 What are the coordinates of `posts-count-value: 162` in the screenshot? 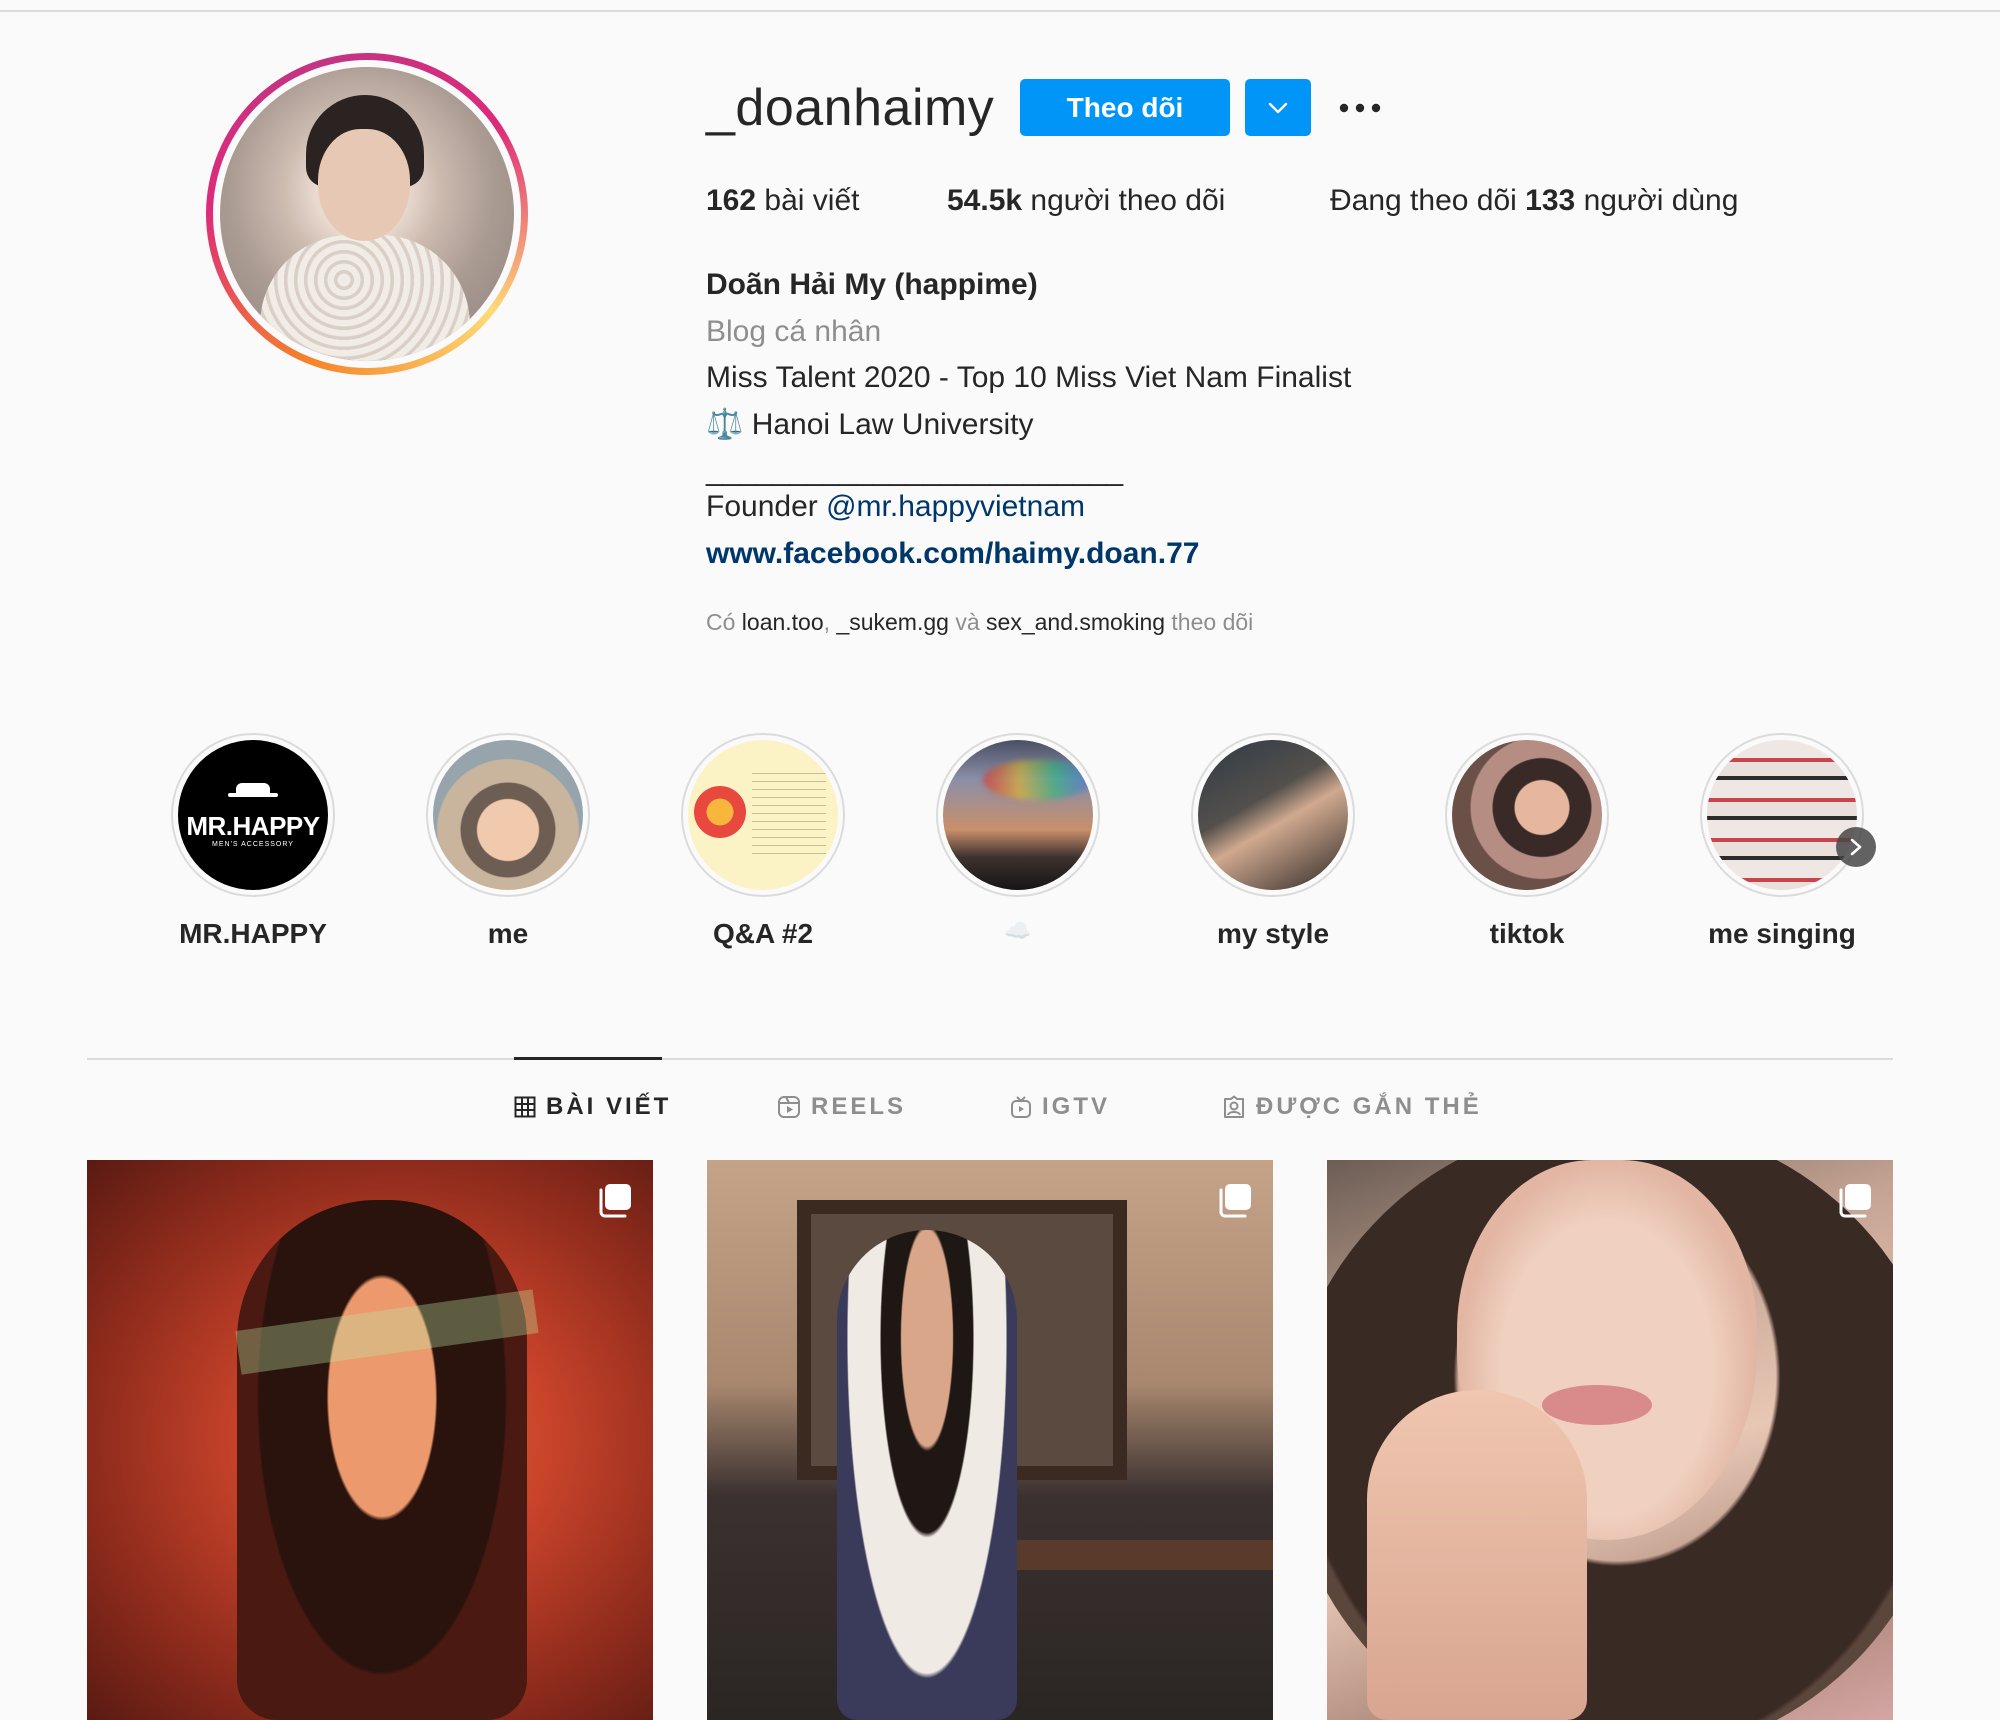 It's located at (731, 200).